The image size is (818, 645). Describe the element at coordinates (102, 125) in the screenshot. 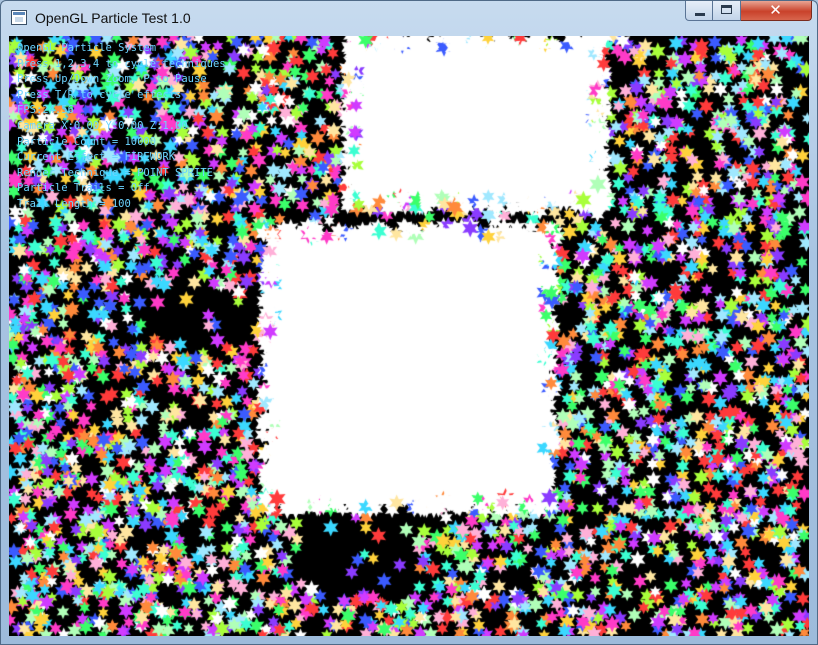

I see `overlay-line: Camera X:0.00 Y:0.00 Z:1.00` at that location.